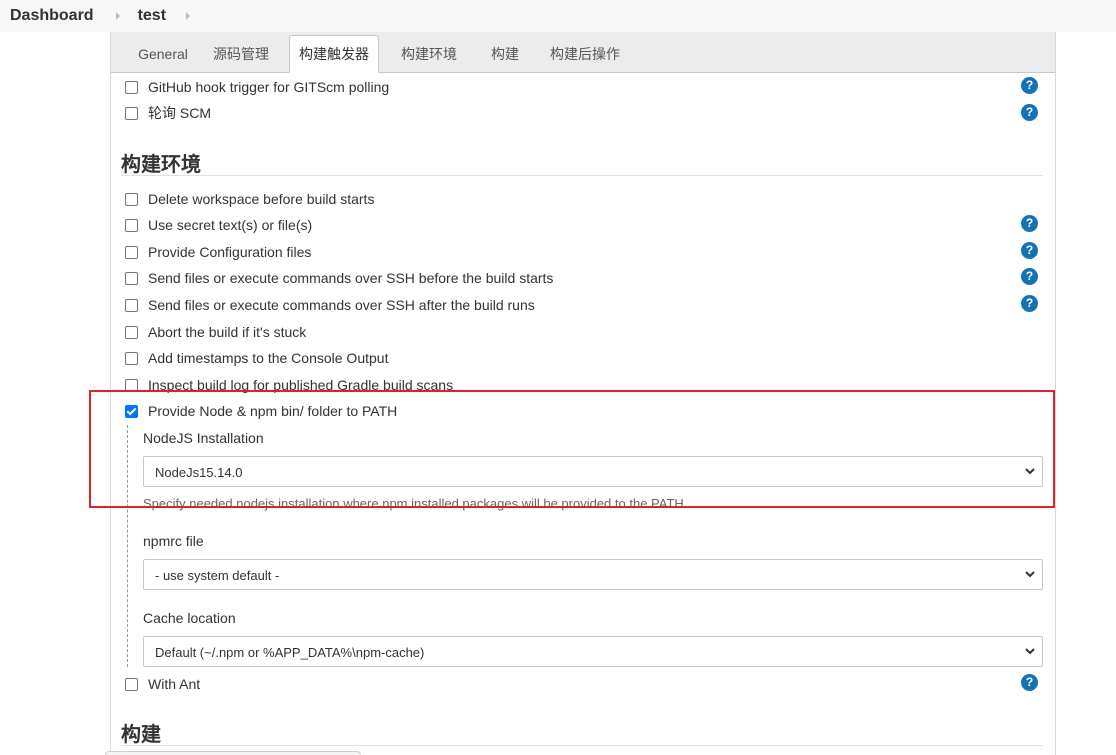  I want to click on tab-source-control: 源码管理, so click(241, 54).